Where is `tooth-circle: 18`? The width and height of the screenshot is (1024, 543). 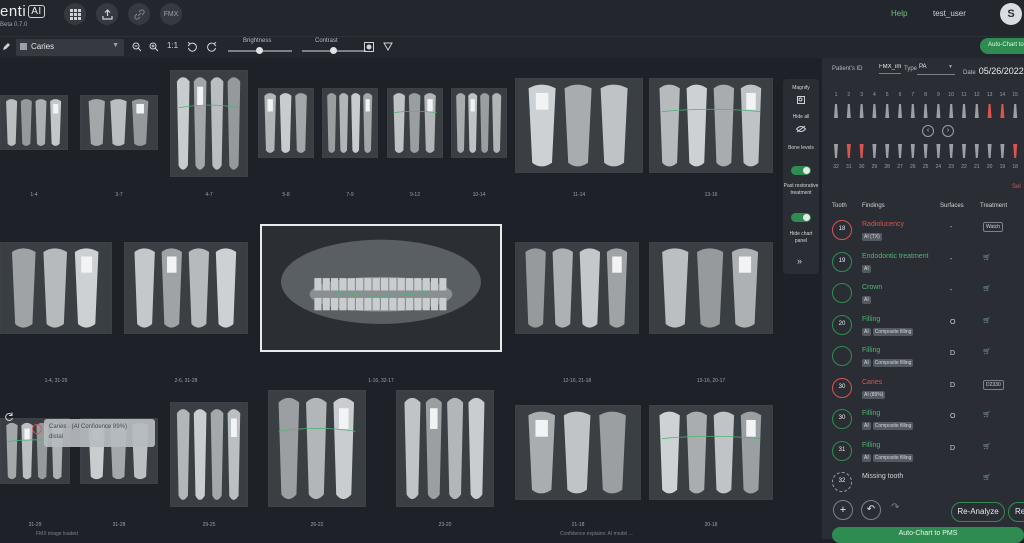
tooth-circle: 18 is located at coordinates (842, 230).